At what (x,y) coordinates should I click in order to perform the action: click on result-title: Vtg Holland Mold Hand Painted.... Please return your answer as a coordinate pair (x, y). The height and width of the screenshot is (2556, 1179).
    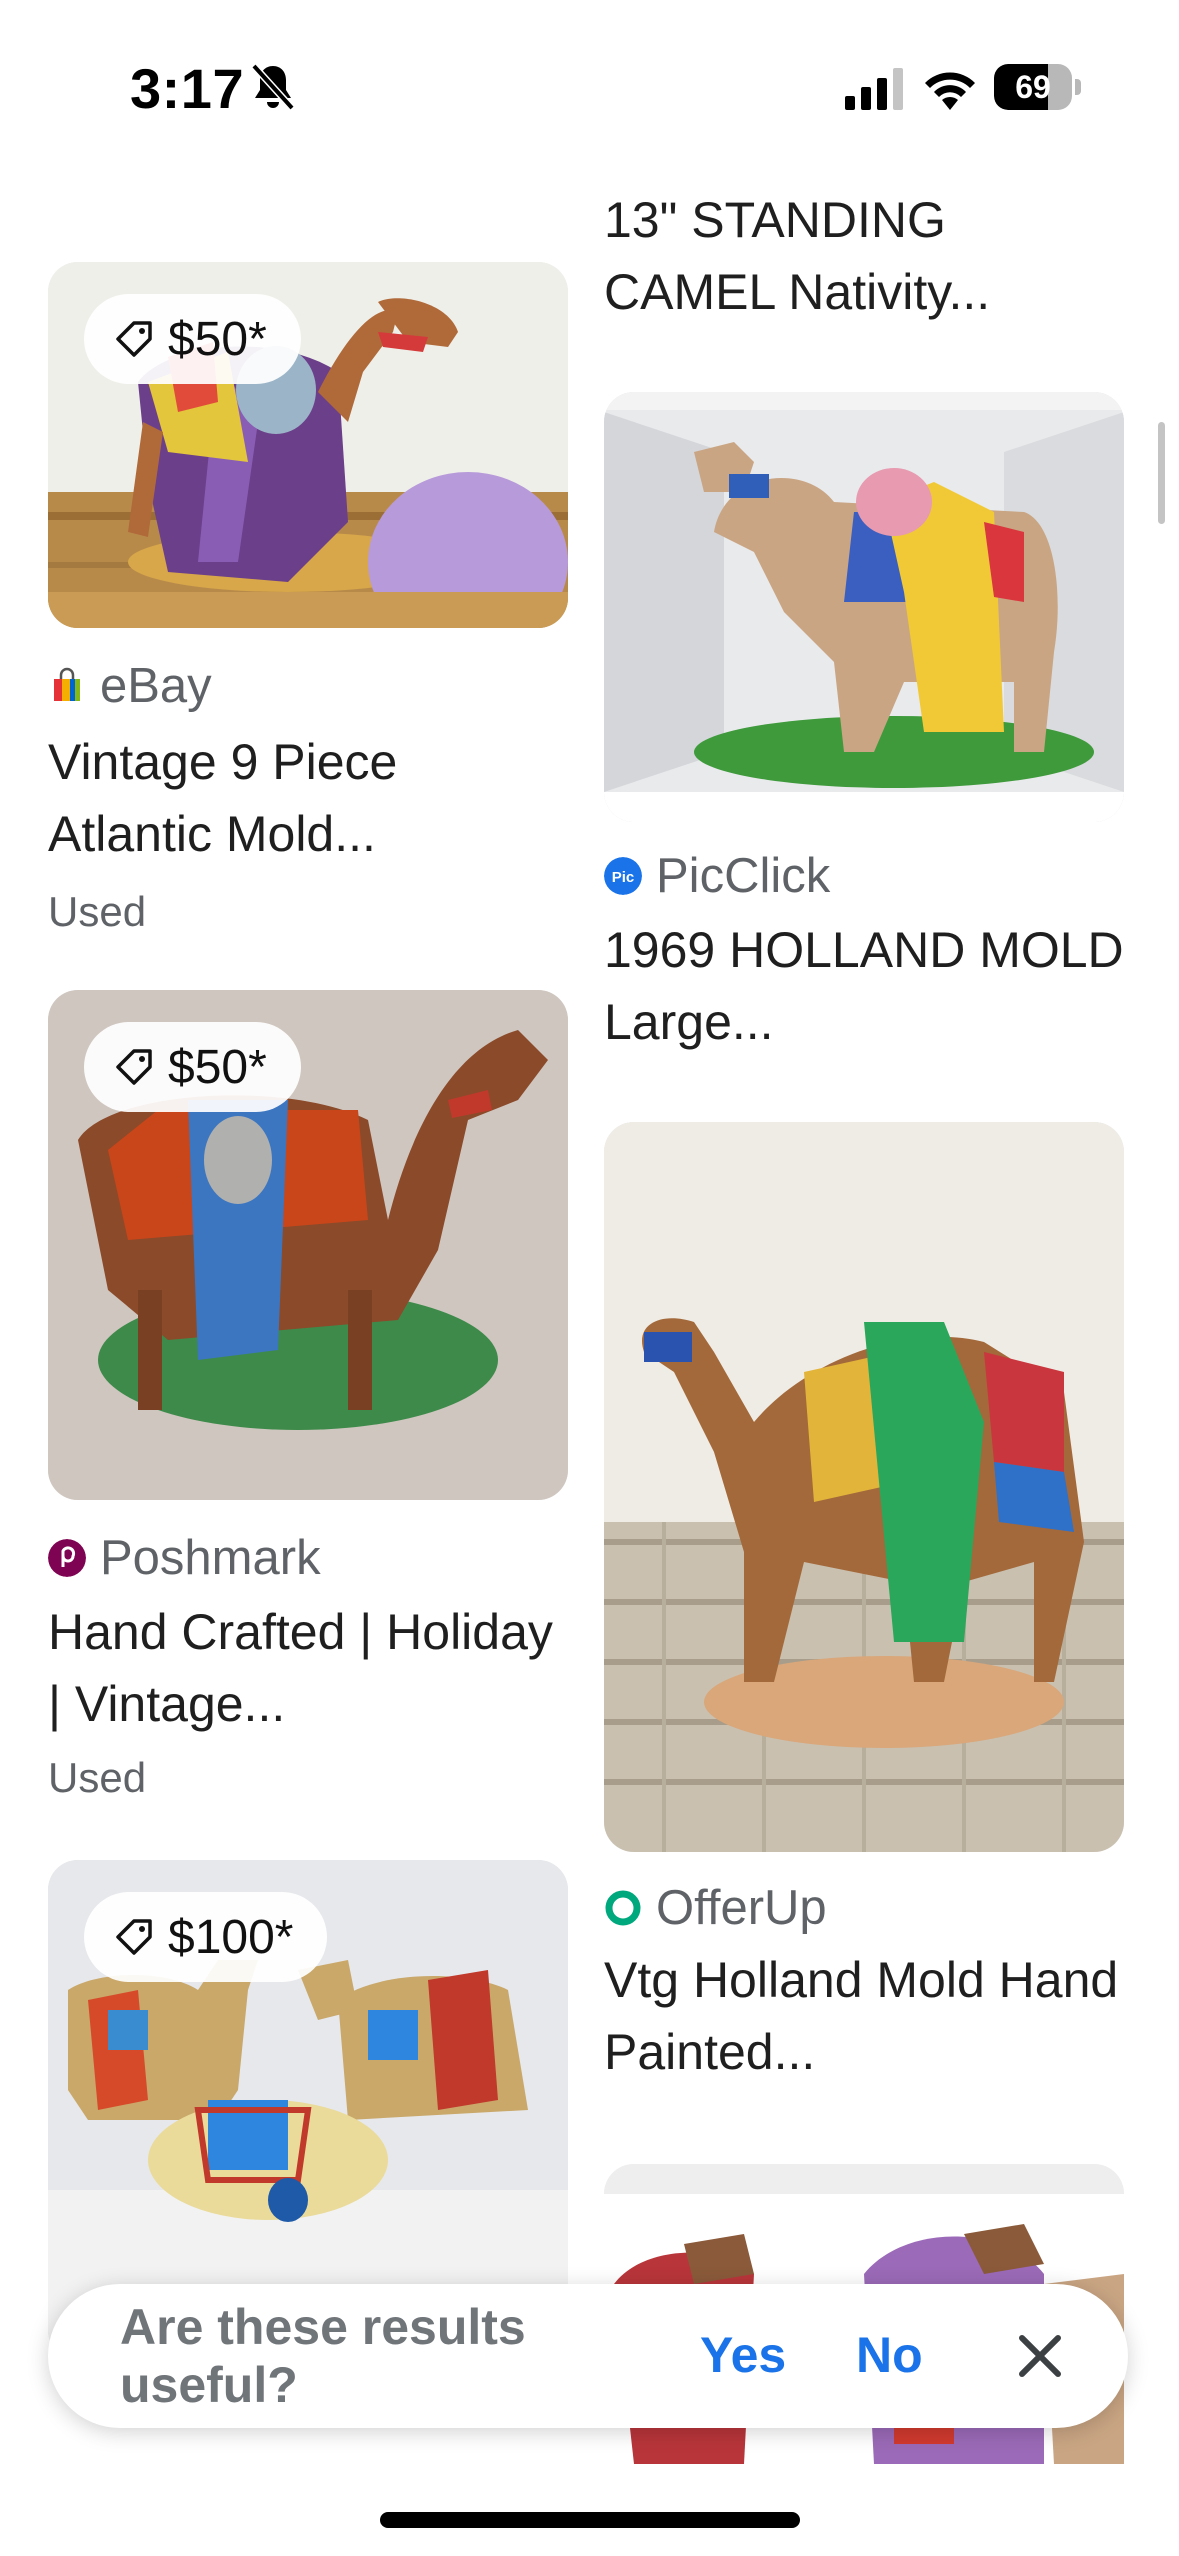
    Looking at the image, I should click on (864, 2016).